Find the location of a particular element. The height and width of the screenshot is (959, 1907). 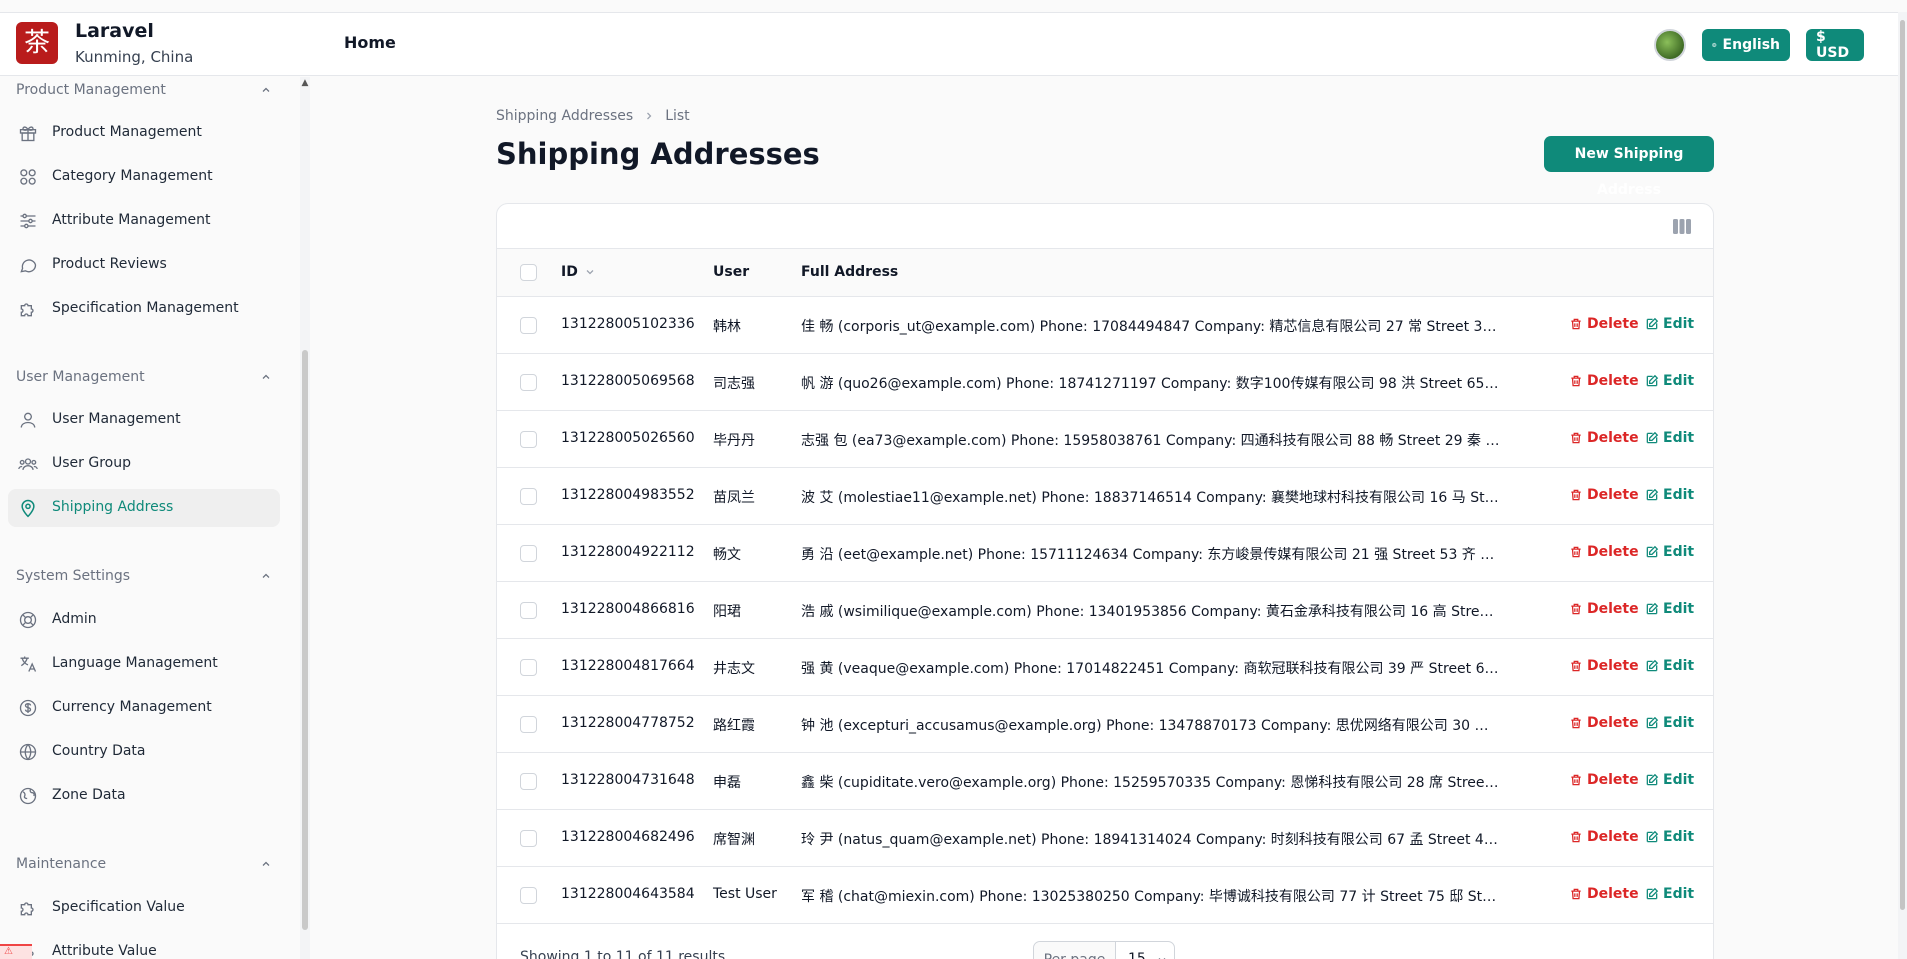

debug-badge: ⚠ is located at coordinates (16, 951).